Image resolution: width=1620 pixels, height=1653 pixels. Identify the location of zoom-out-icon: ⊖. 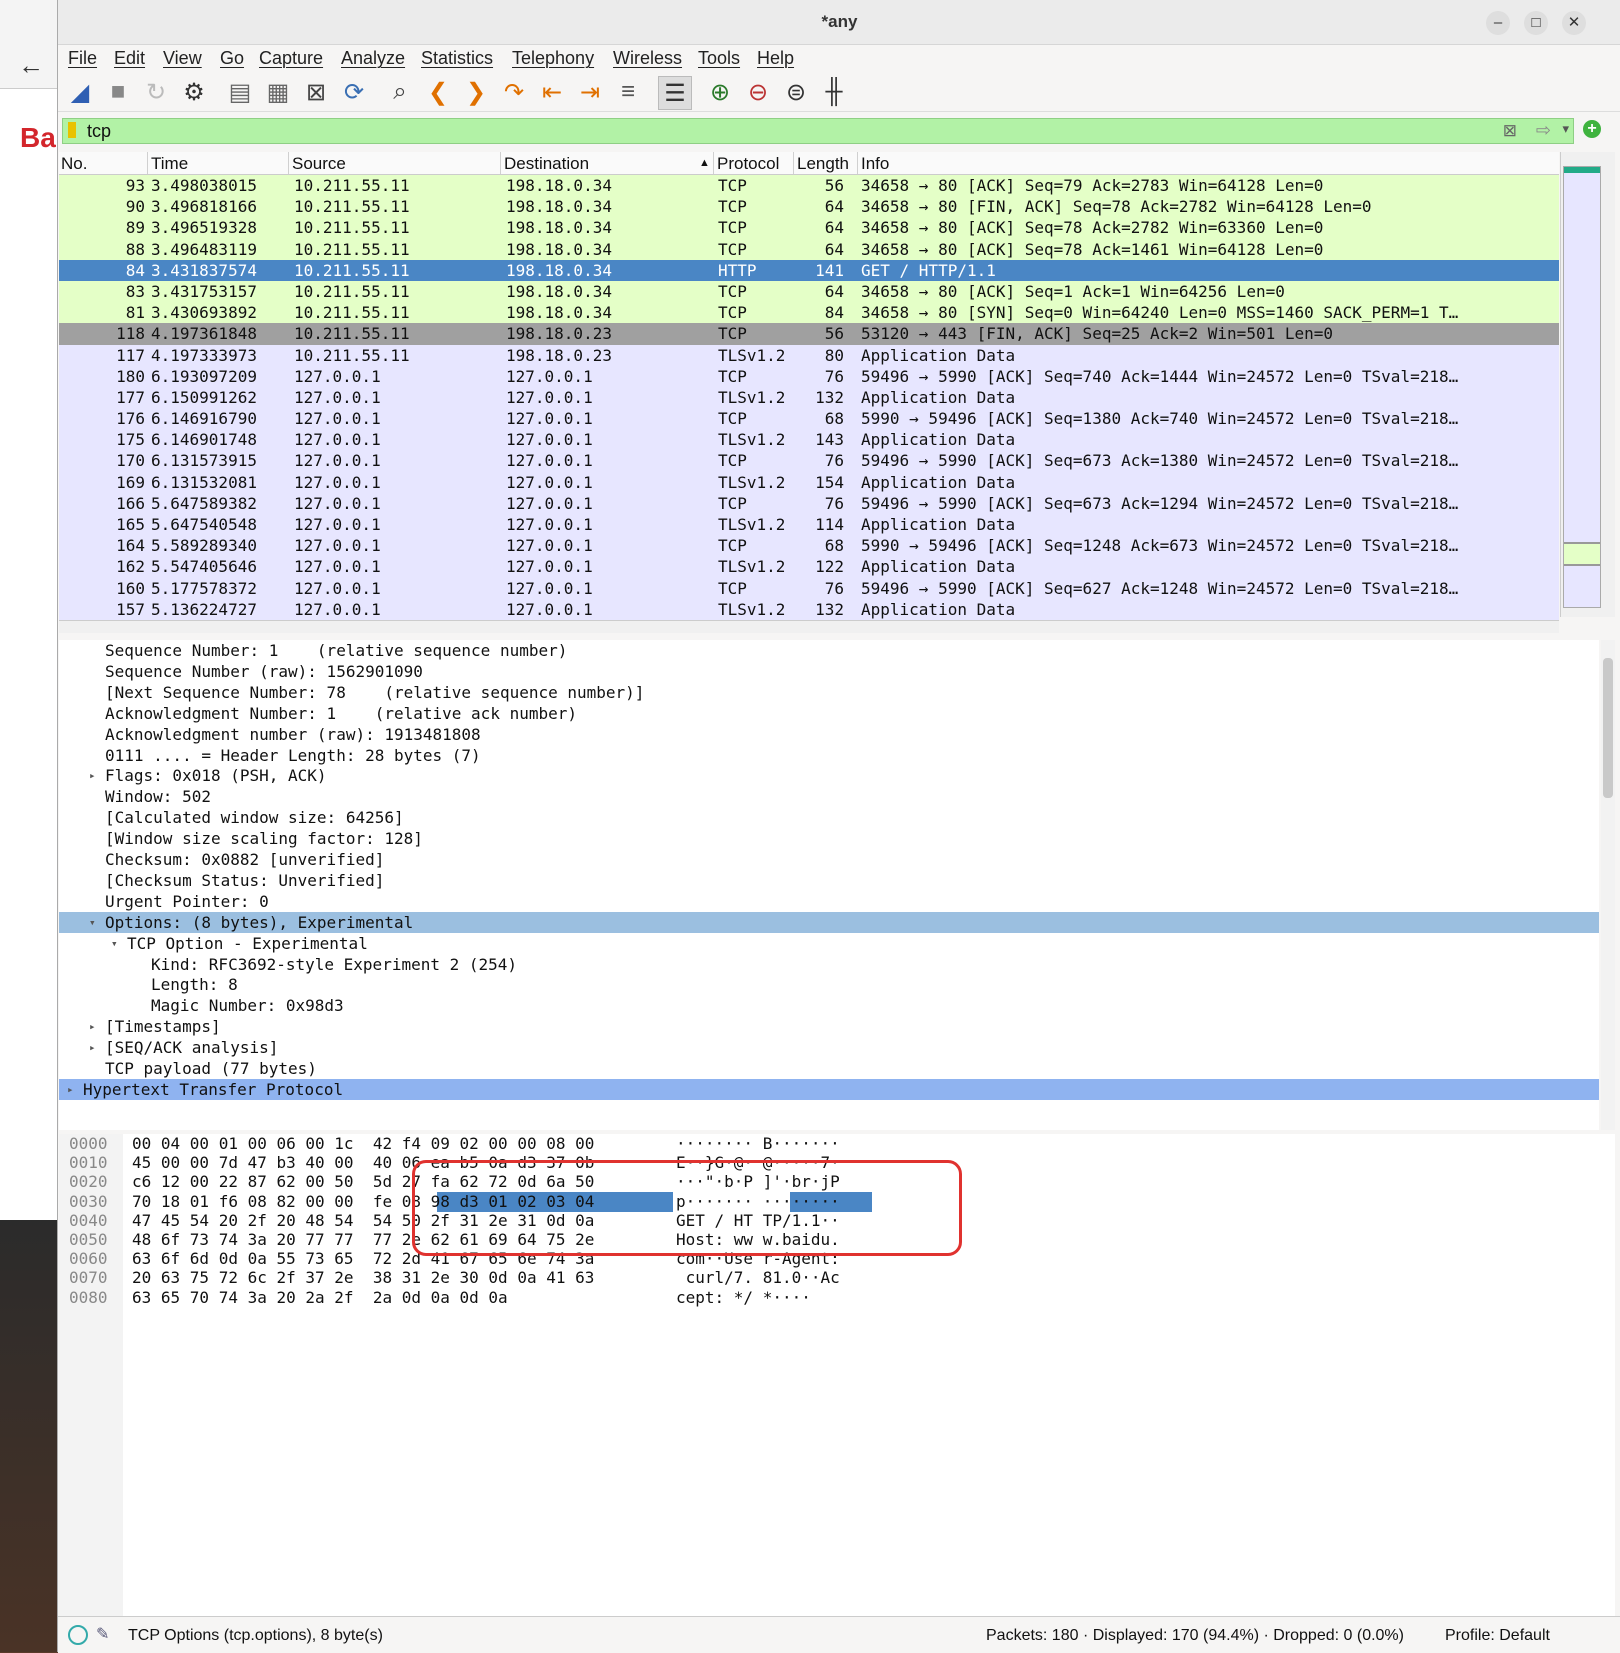
(758, 92).